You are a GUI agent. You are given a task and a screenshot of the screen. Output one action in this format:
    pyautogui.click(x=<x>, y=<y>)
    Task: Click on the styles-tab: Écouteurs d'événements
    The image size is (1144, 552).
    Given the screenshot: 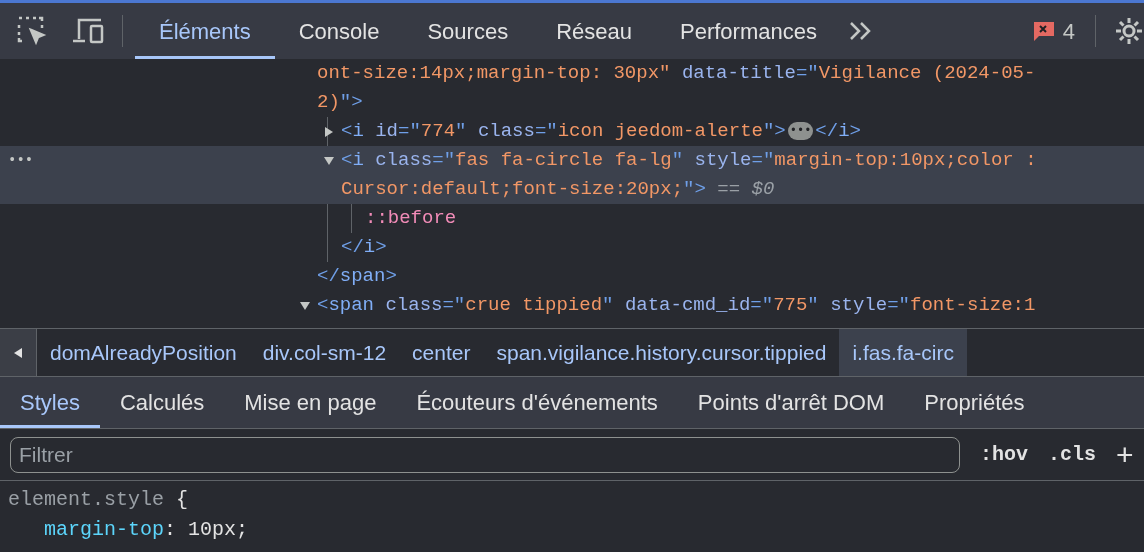 What is the action you would take?
    pyautogui.click(x=537, y=402)
    